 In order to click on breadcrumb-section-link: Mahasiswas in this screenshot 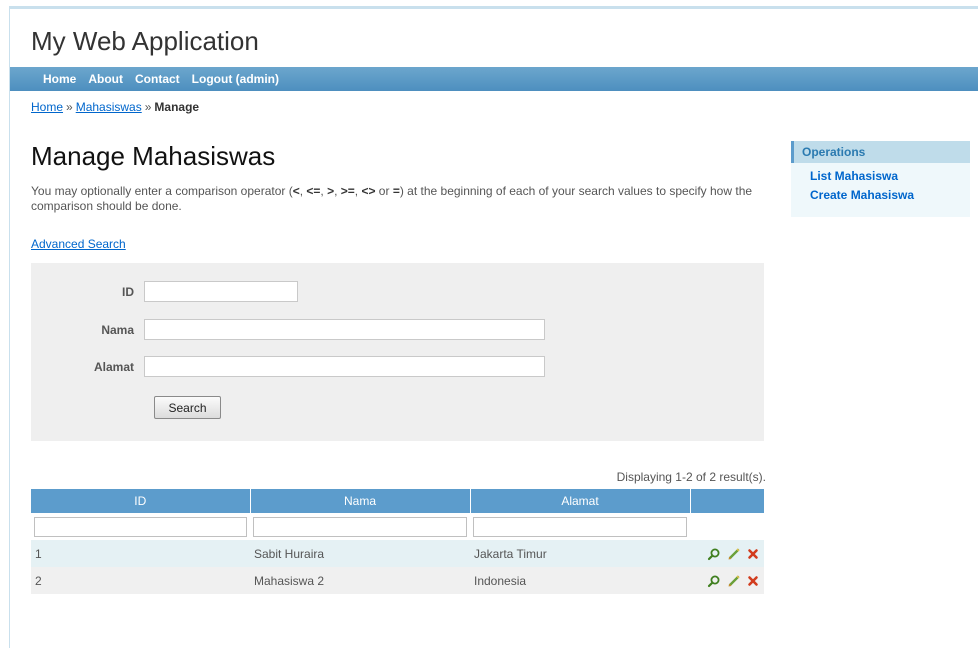, I will do `click(109, 107)`.